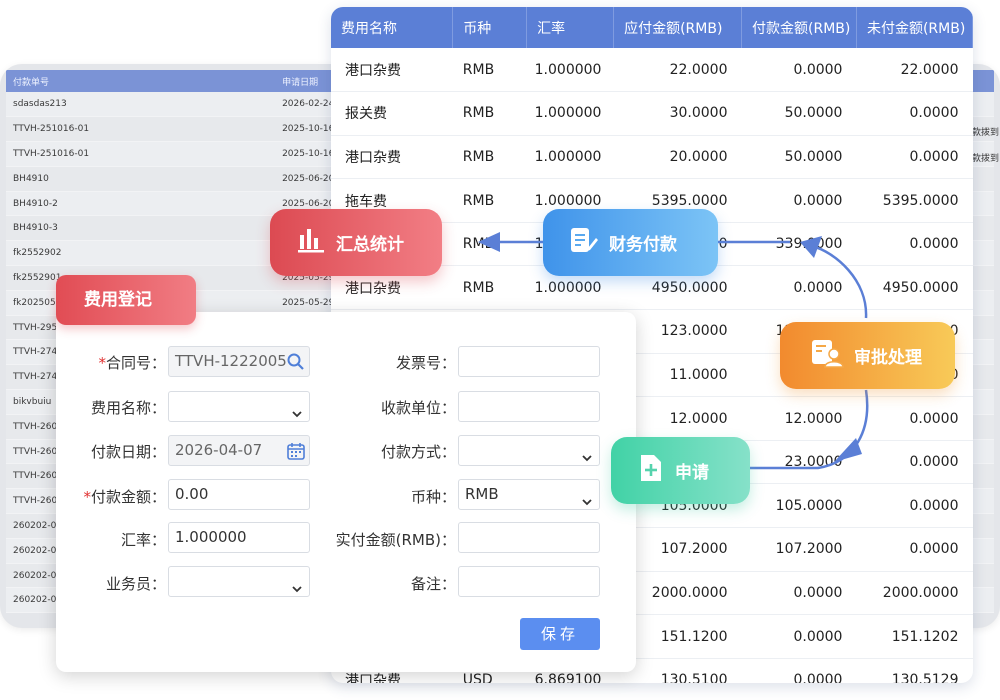 This screenshot has height=700, width=1000. I want to click on fee-detail-col-header: 应付金额(RMB), so click(677, 27).